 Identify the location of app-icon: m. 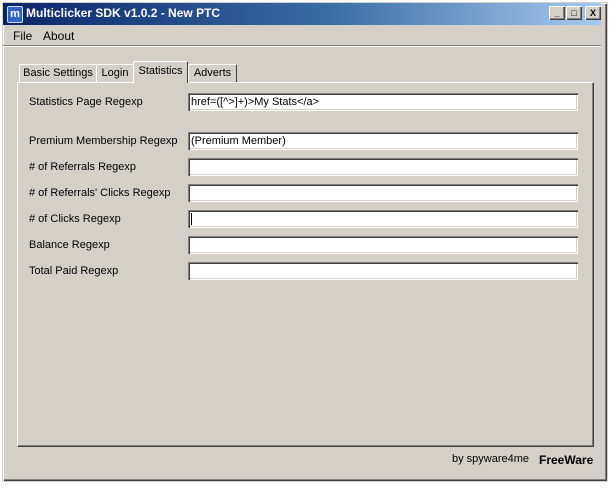
(15, 14).